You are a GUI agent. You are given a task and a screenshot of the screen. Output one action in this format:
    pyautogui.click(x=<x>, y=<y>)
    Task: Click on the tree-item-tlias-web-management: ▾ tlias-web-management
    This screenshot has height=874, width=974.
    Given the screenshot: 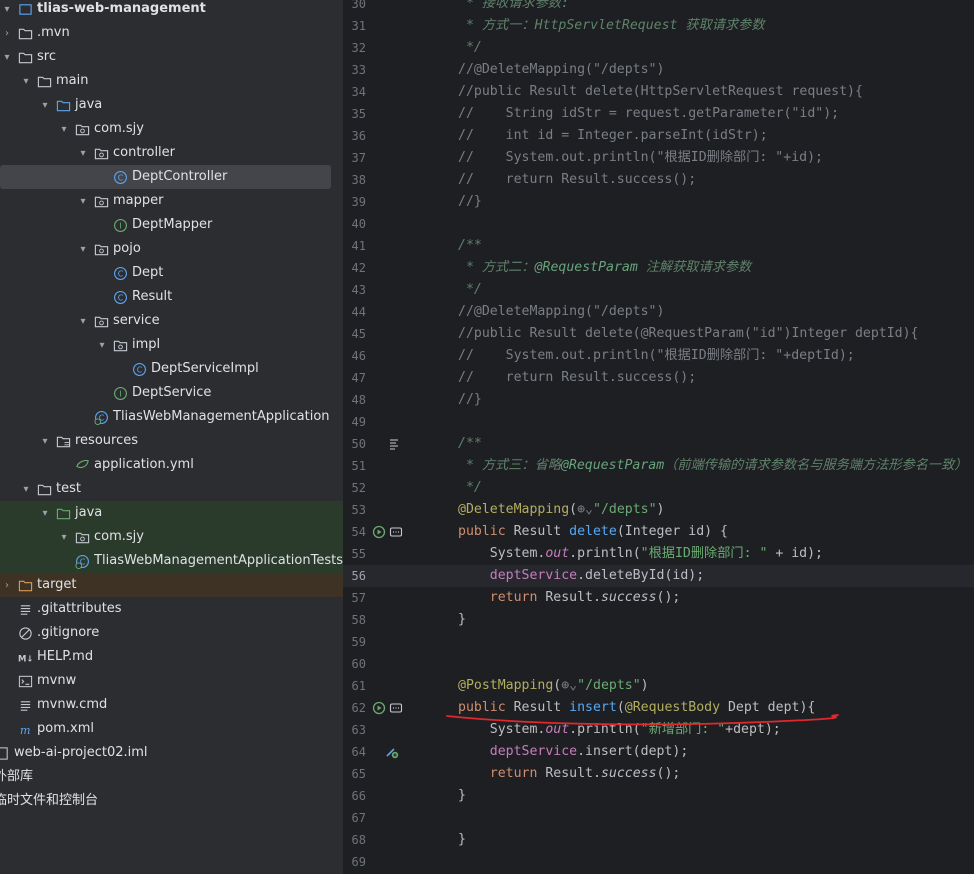 What is the action you would take?
    pyautogui.click(x=171, y=10)
    